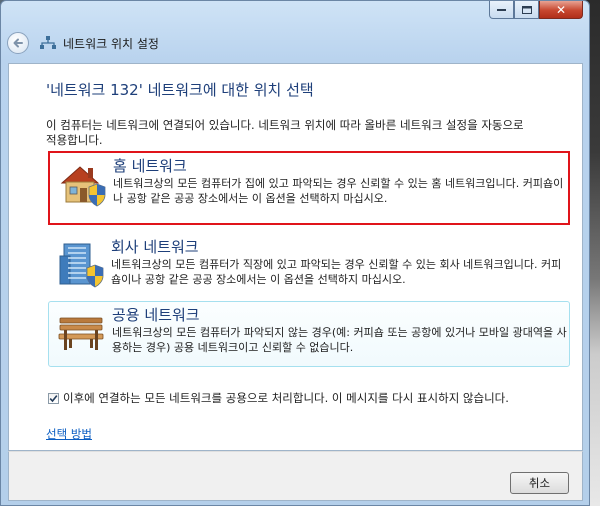 Image resolution: width=600 pixels, height=506 pixels. I want to click on maximize-icon, so click(526, 9).